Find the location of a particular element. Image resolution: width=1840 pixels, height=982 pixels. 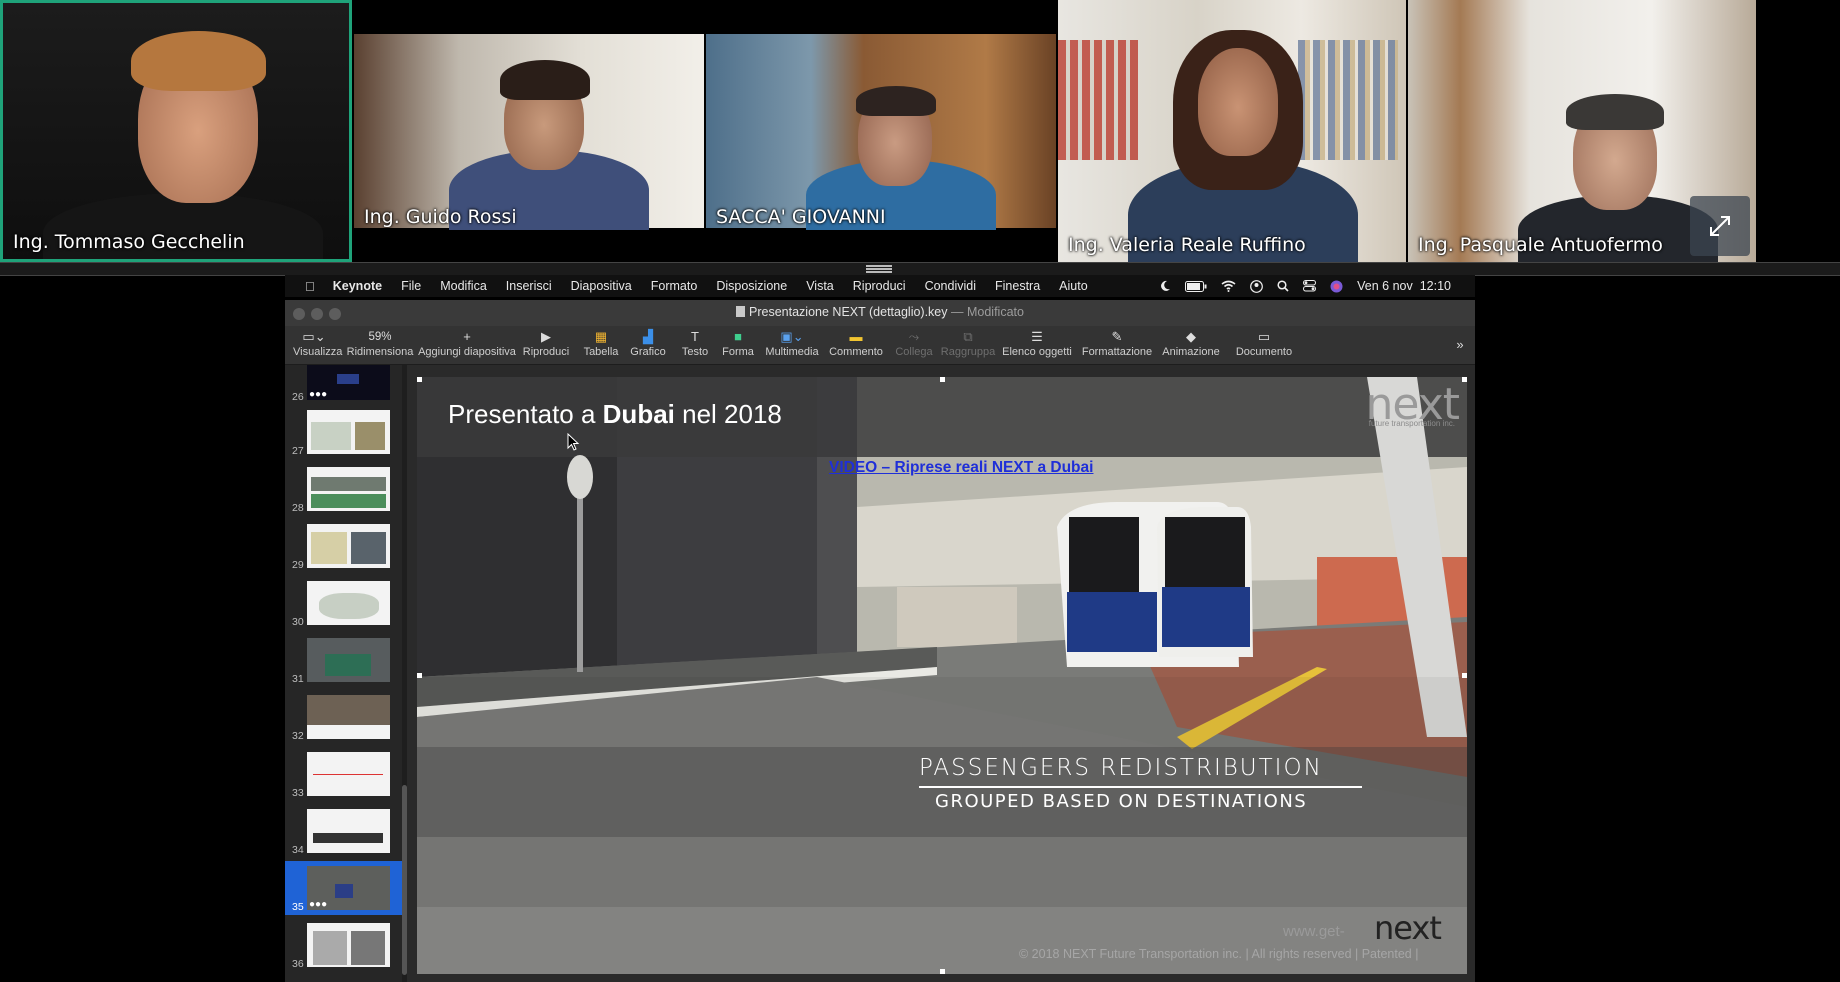

battery-icon is located at coordinates (1196, 286).